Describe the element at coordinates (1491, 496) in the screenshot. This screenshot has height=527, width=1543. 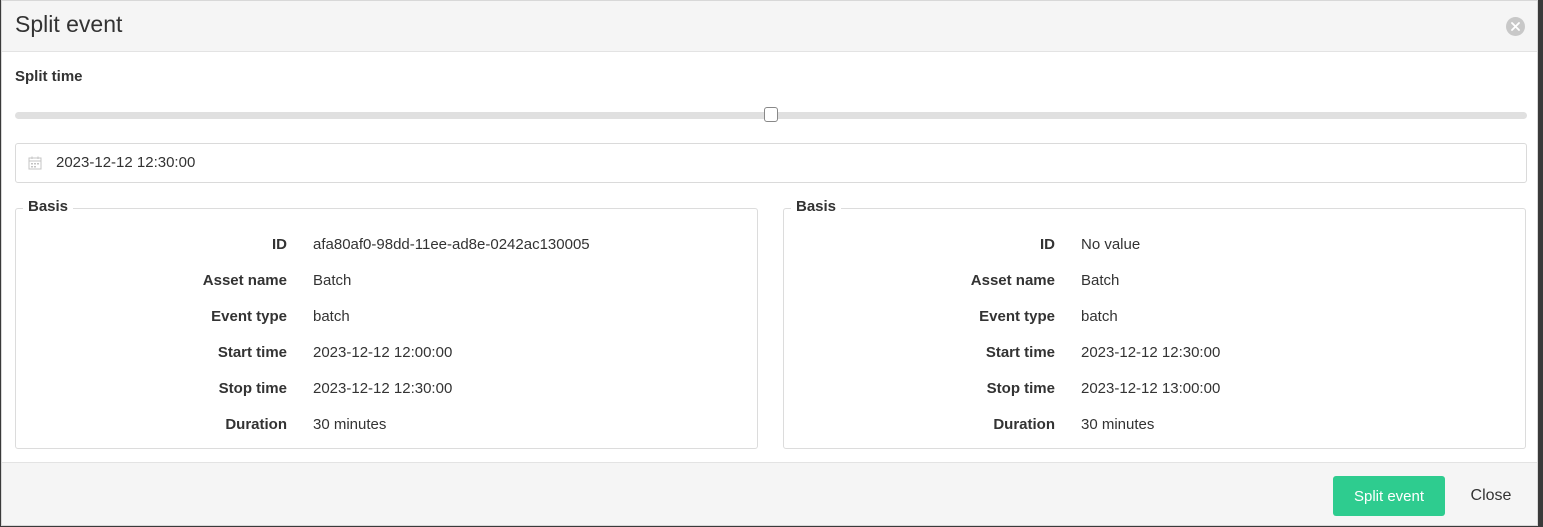
I see `close-button: Close` at that location.